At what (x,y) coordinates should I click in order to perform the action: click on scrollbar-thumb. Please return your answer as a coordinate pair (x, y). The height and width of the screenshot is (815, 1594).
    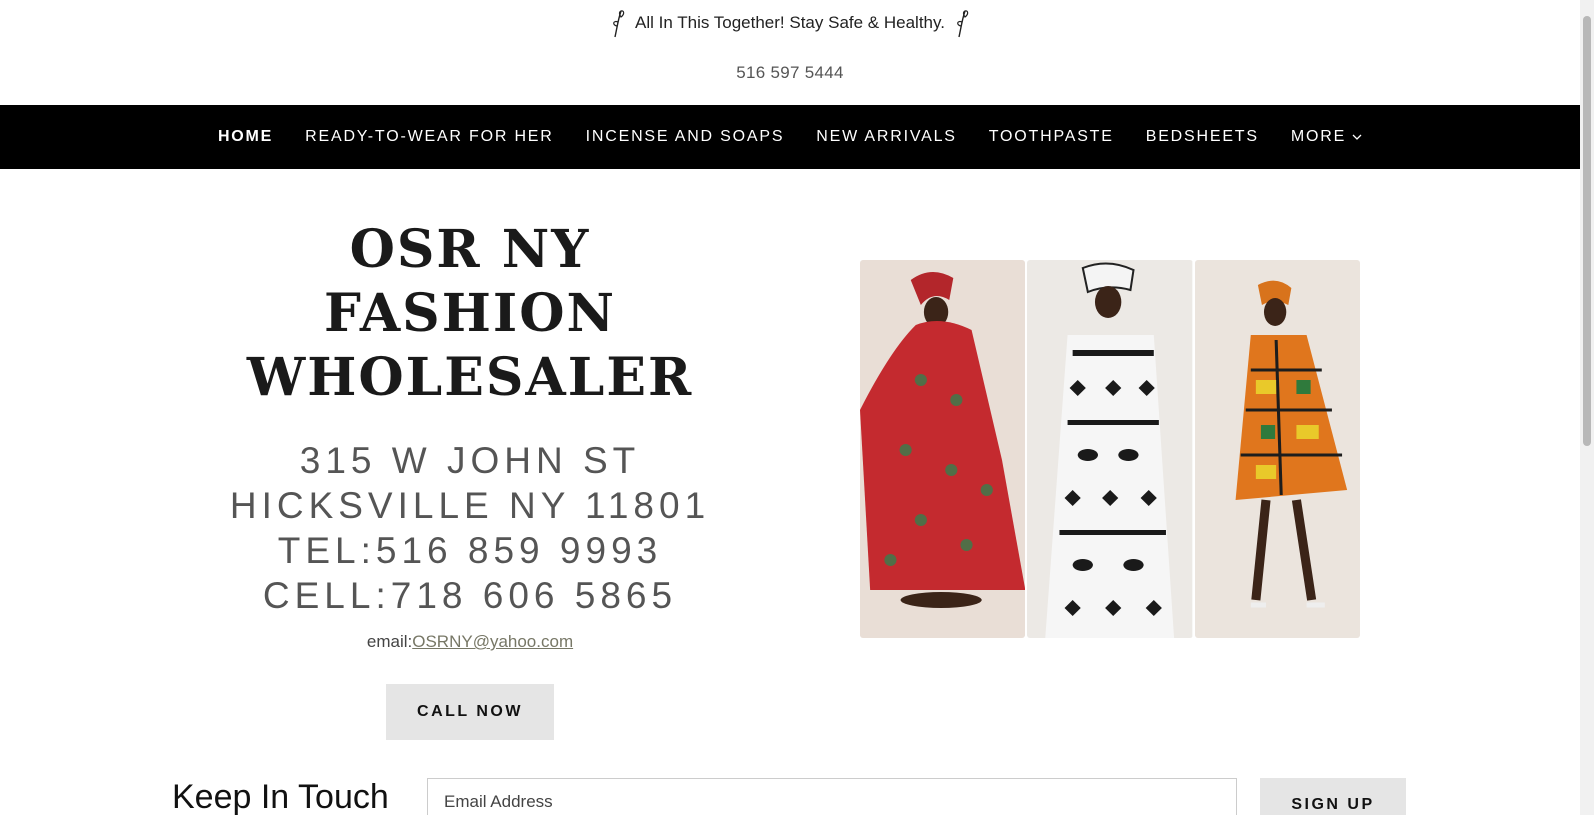
    Looking at the image, I should click on (1587, 231).